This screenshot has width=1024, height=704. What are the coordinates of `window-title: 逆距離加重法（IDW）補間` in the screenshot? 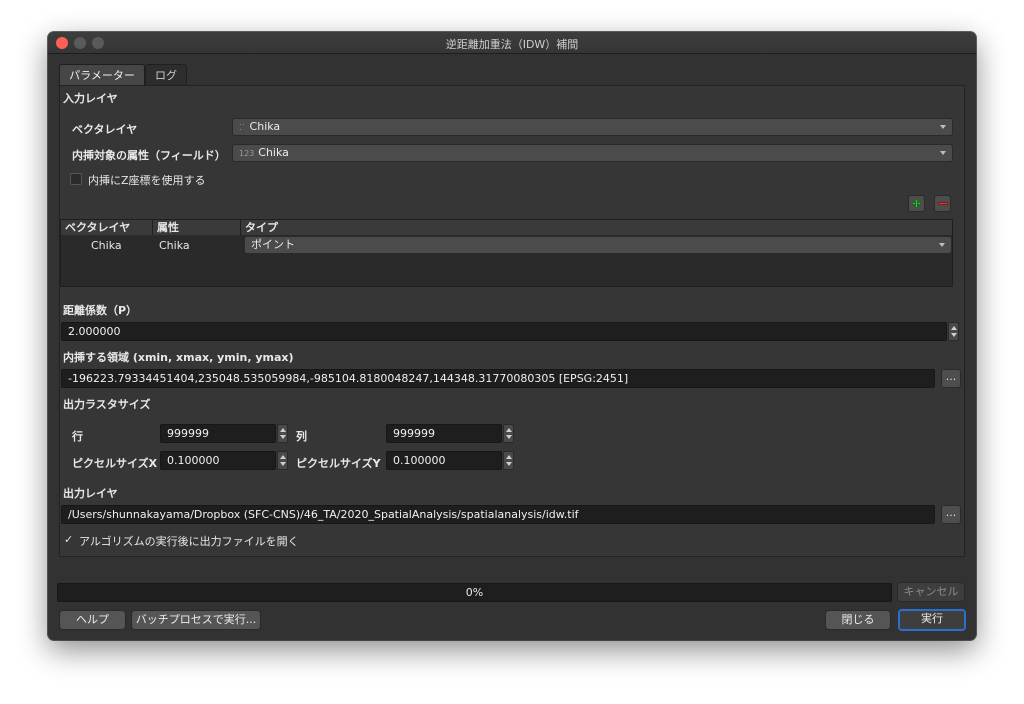 It's located at (512, 44).